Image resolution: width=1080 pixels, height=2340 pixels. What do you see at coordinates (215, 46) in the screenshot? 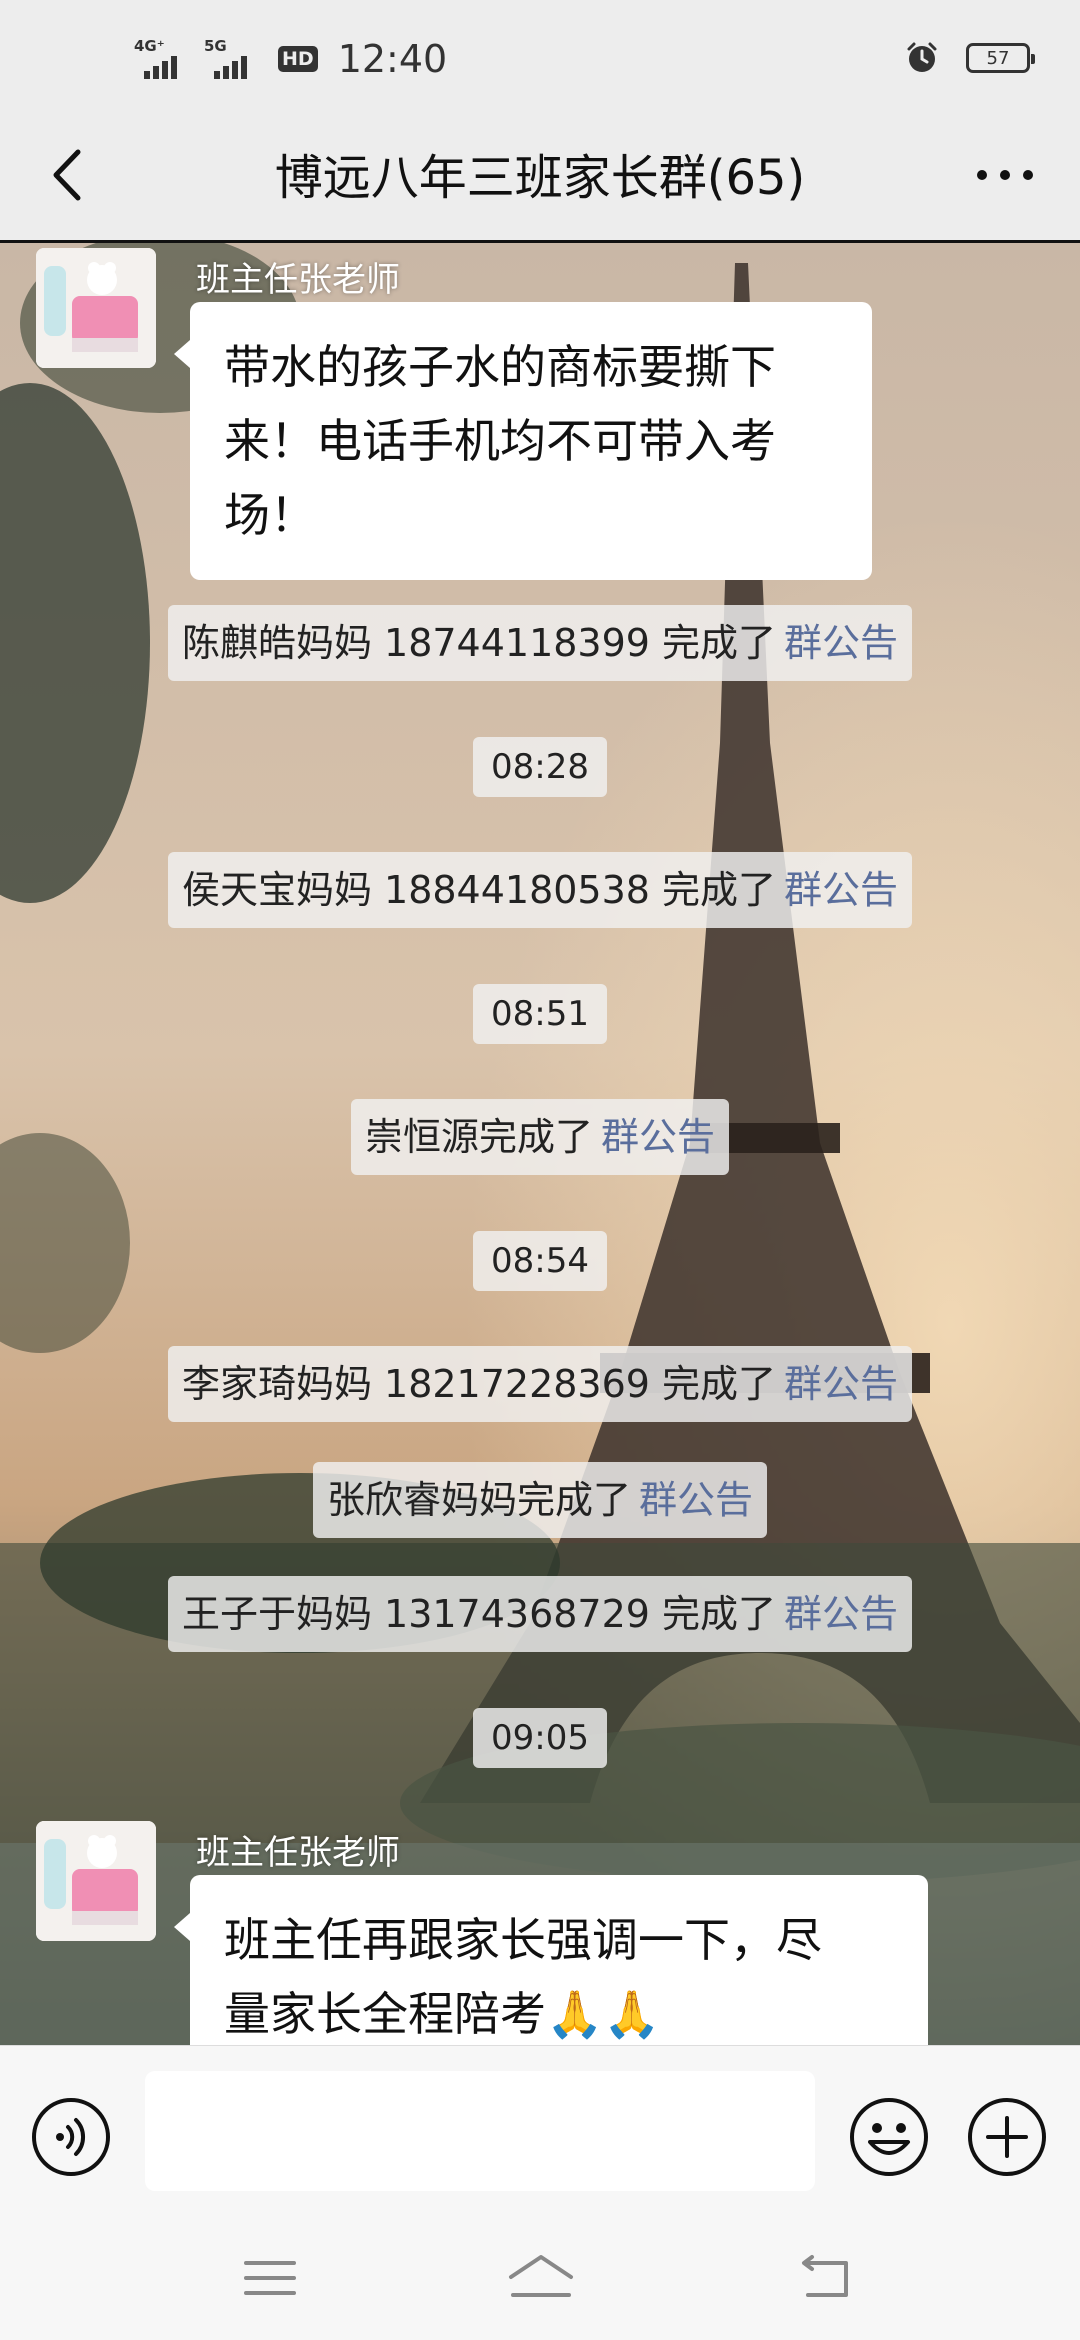
I see `network-type-2: 5G` at bounding box center [215, 46].